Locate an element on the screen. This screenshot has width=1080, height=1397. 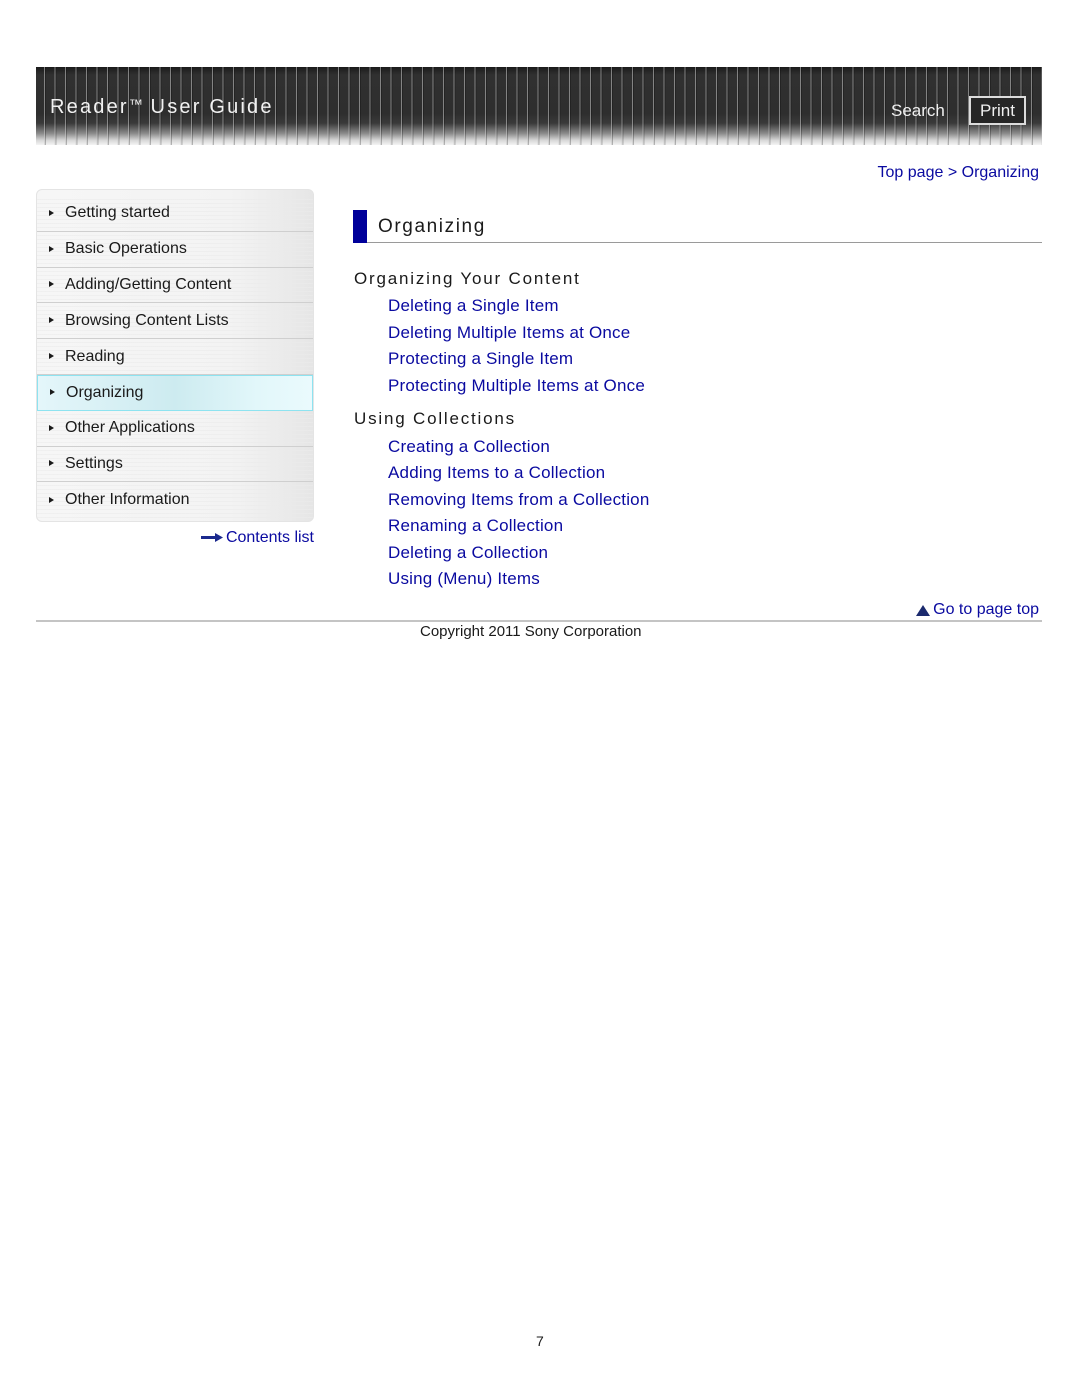
app-title-rest: User Guide is located at coordinates (208, 107).